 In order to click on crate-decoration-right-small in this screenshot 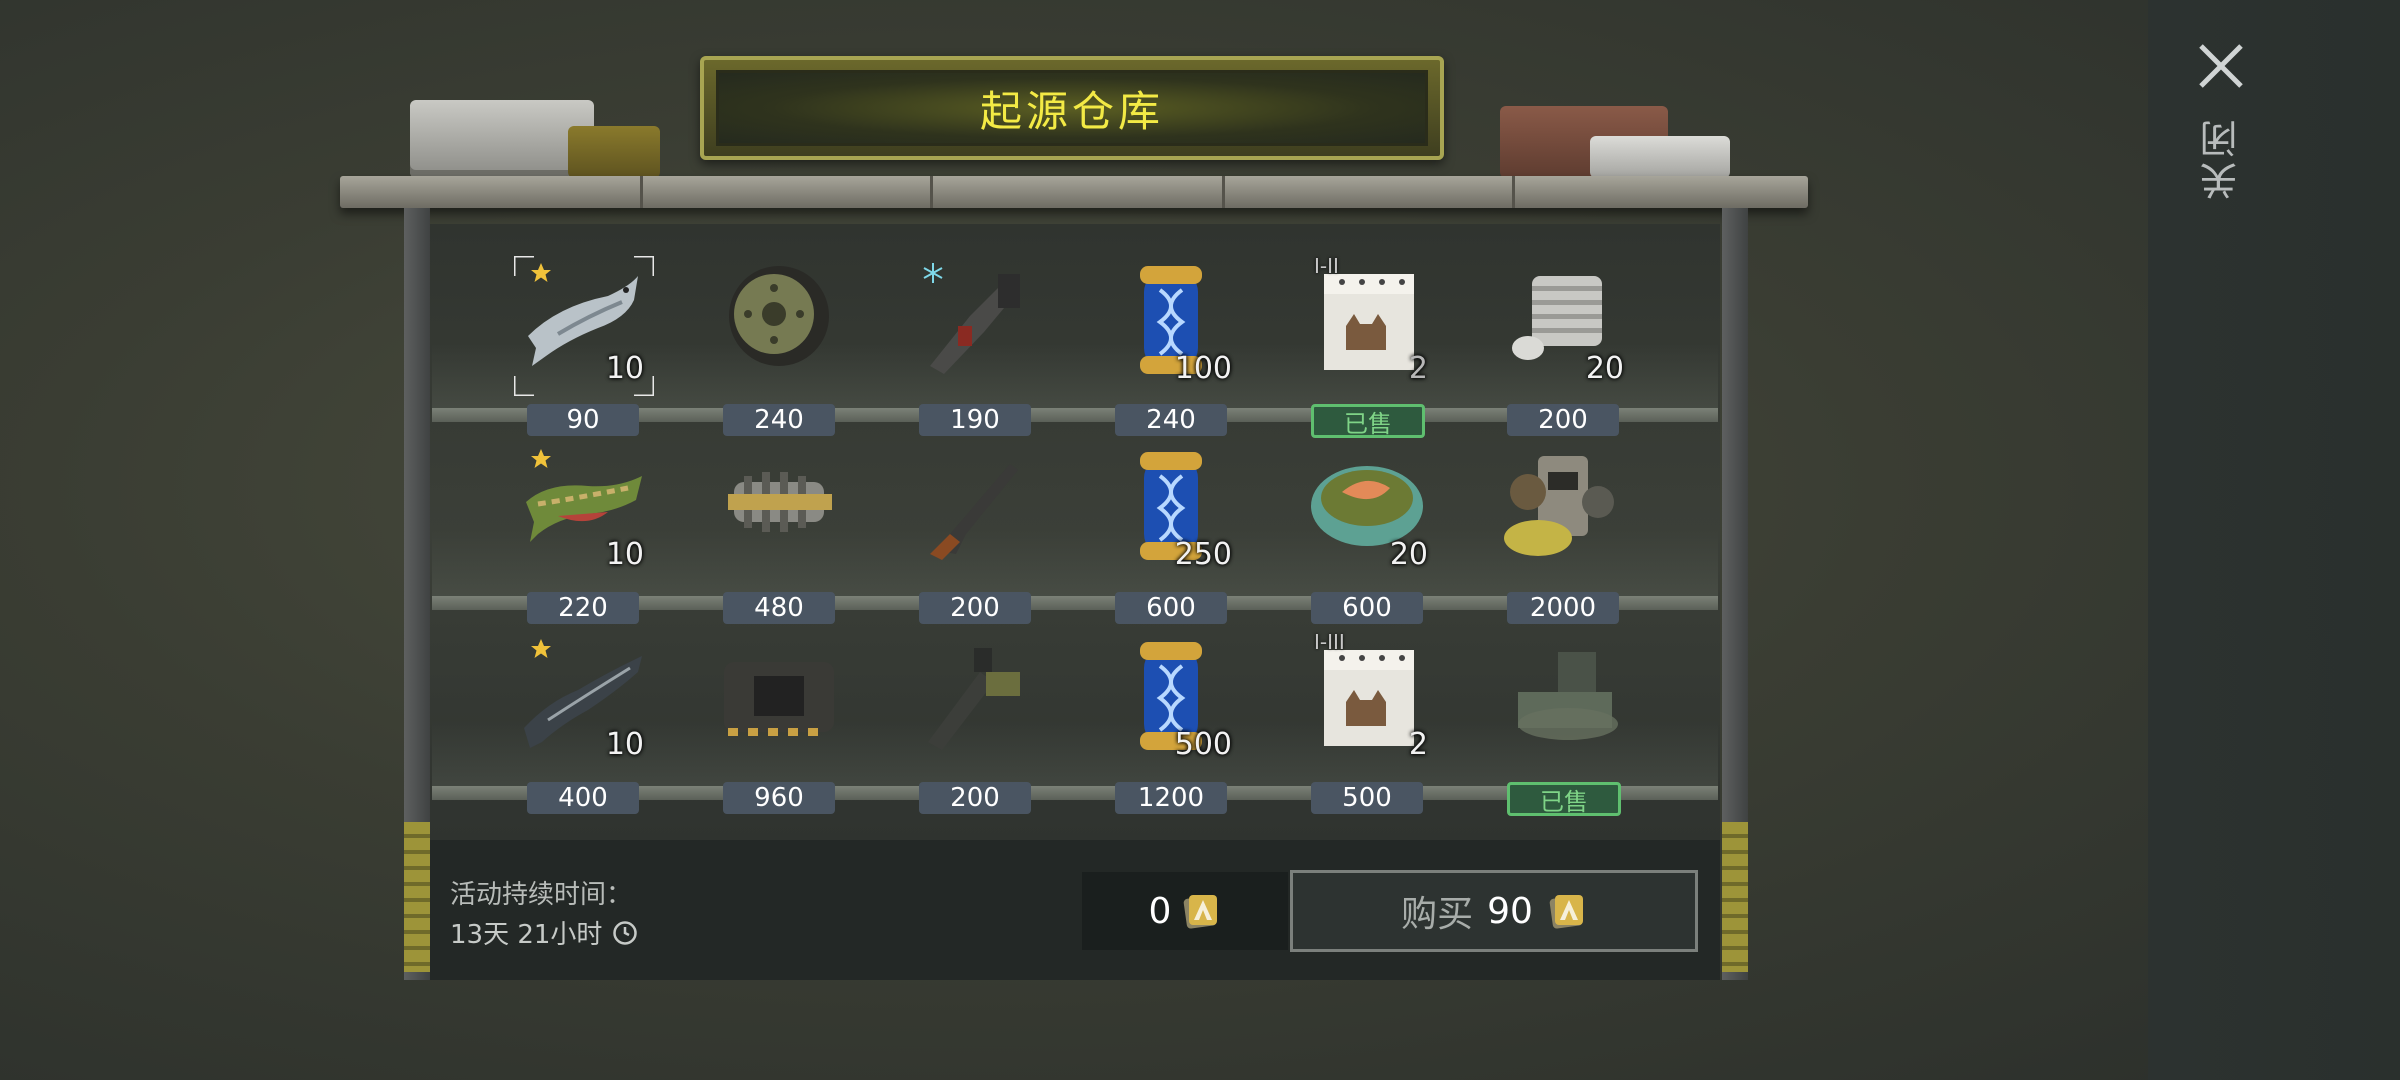, I will do `click(1660, 157)`.